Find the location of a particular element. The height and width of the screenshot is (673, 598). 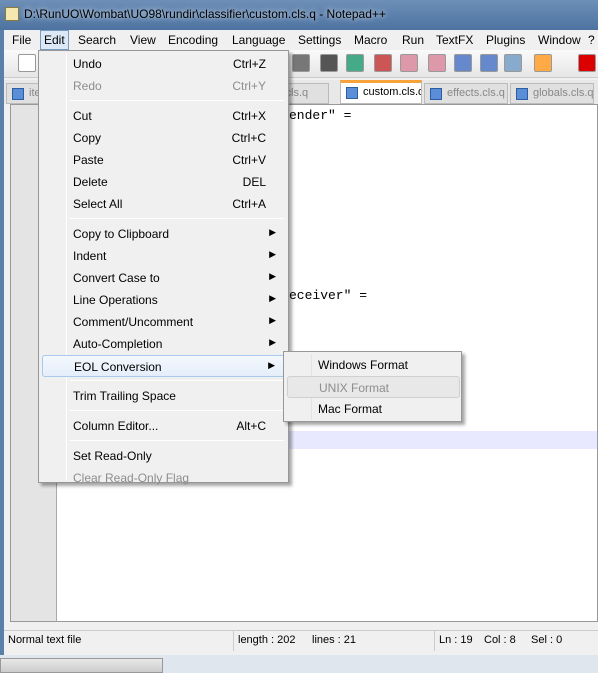

sync-h-icon is located at coordinates (463, 63).